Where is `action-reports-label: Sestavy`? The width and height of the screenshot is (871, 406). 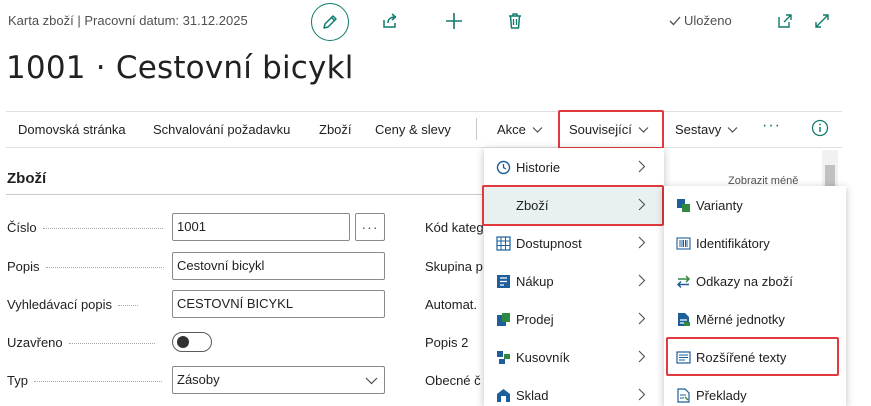
action-reports-label: Sestavy is located at coordinates (698, 129).